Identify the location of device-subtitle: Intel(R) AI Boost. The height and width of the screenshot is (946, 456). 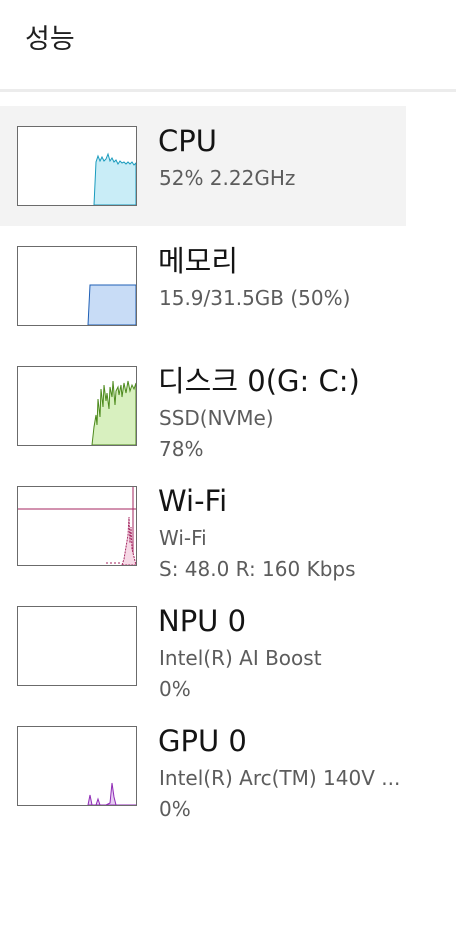
(240, 658).